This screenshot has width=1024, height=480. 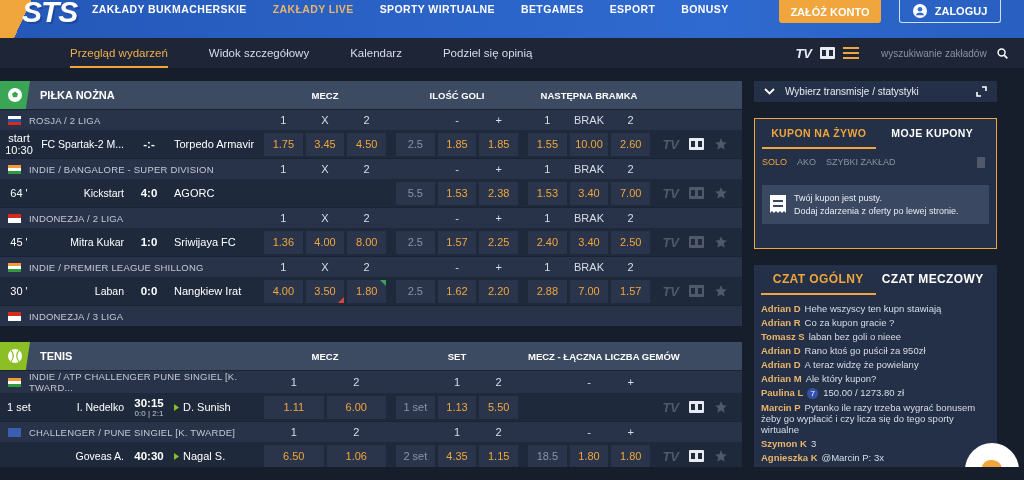 I want to click on view-tab: Podziel się opinią, so click(x=487, y=53).